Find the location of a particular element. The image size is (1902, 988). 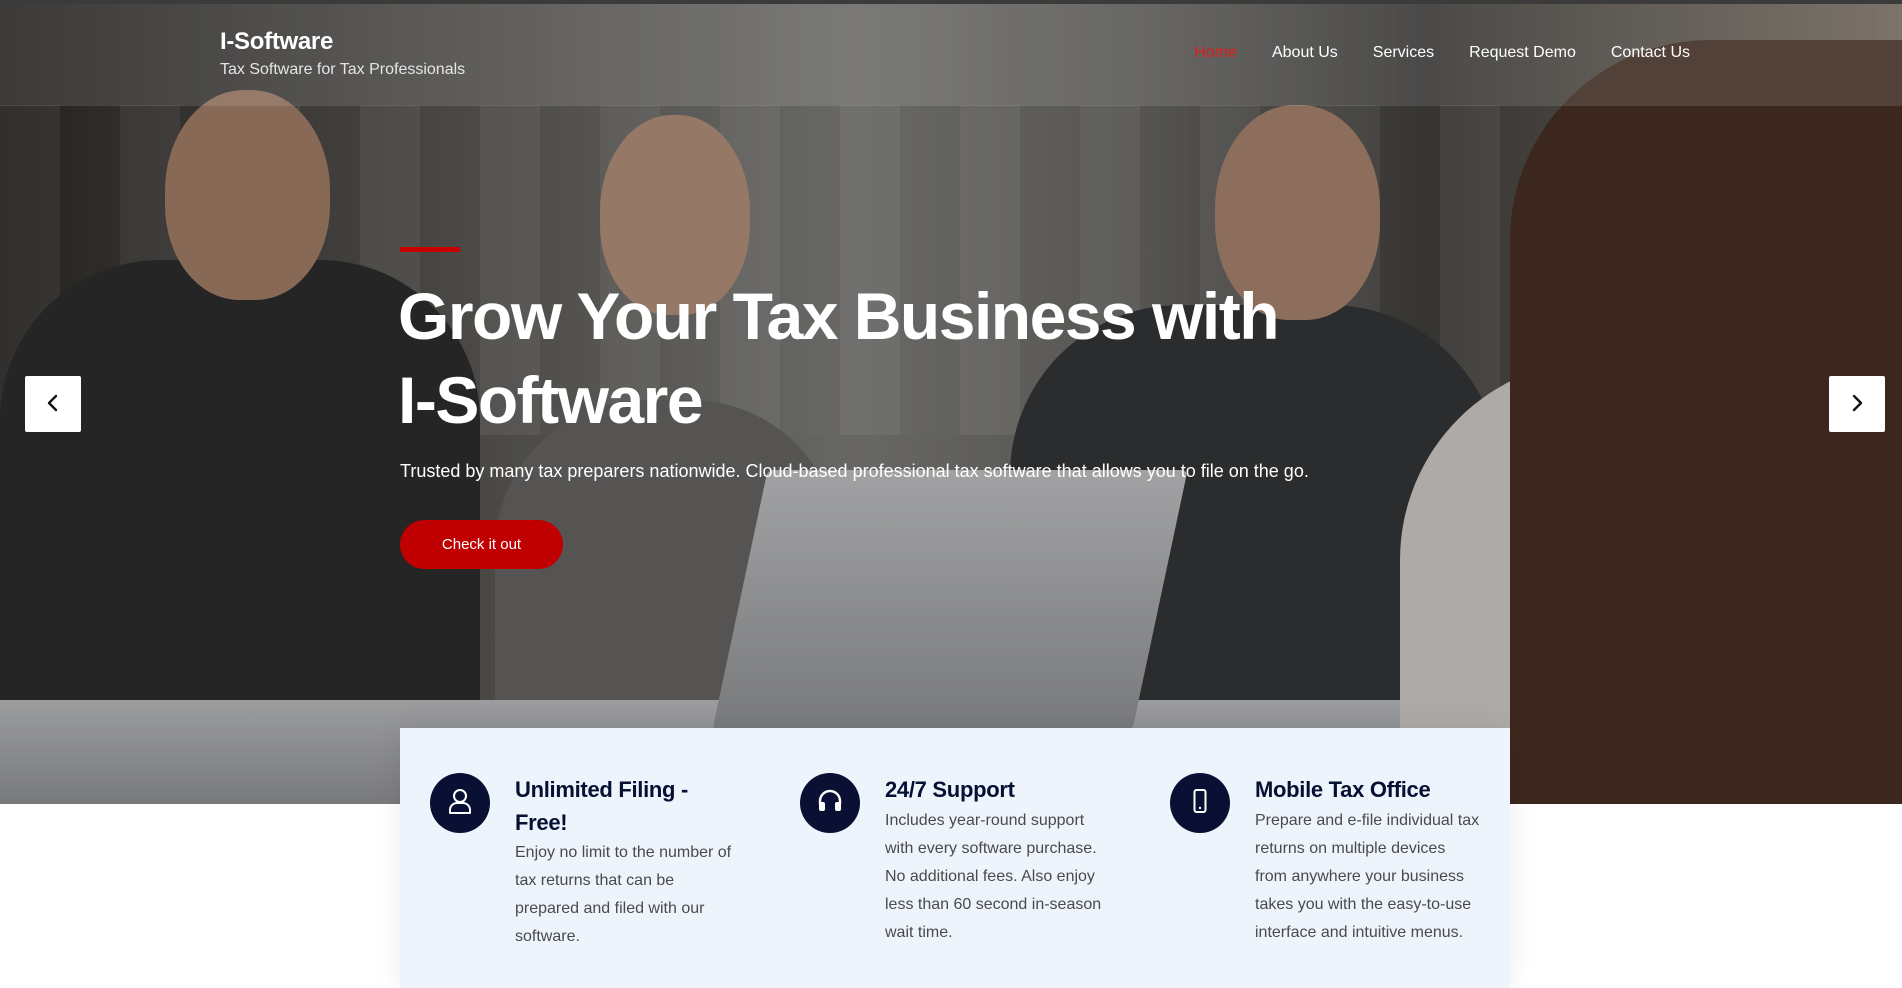

user-icon is located at coordinates (460, 803).